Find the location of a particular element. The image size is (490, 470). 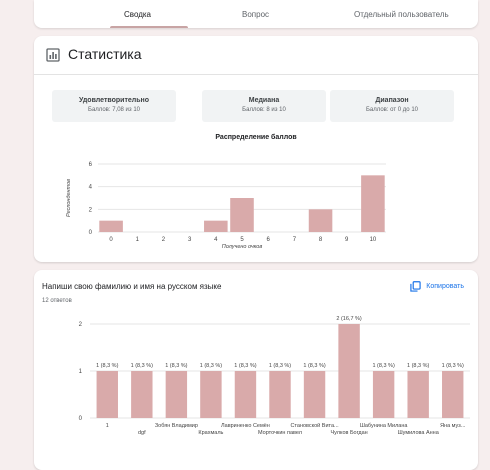

y-tick-label: 1 is located at coordinates (81, 372).